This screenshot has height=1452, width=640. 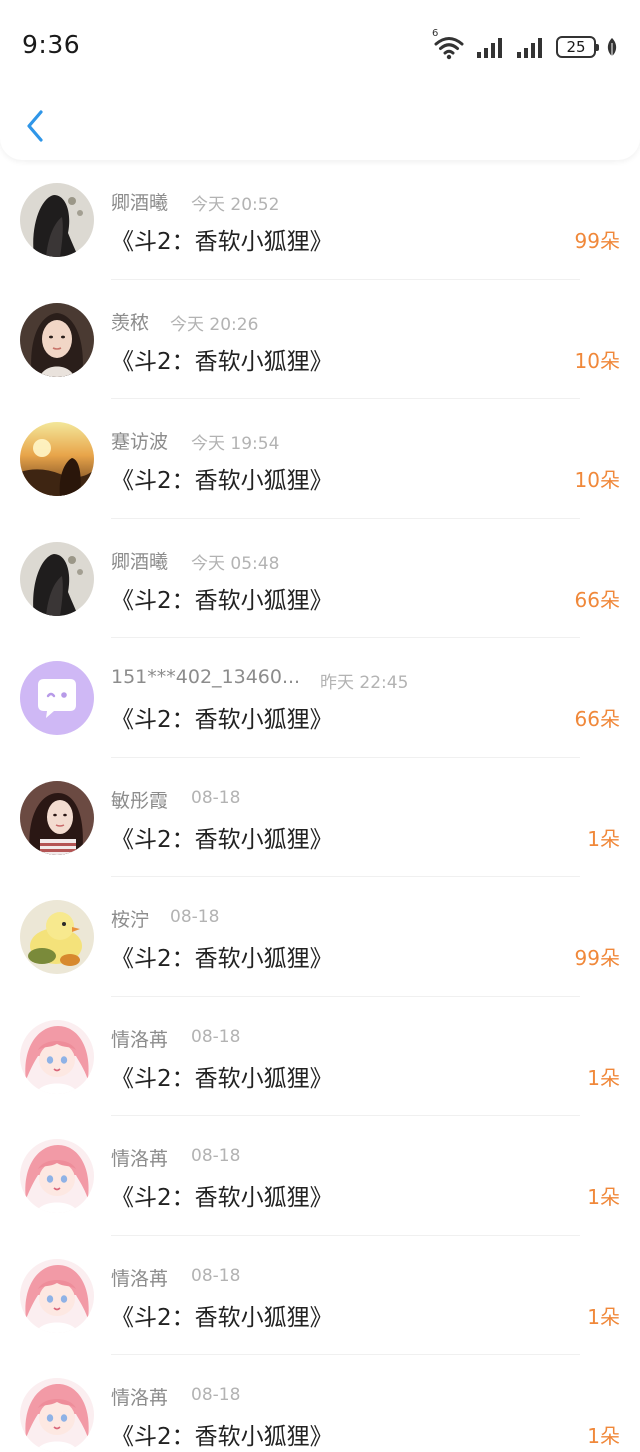 What do you see at coordinates (235, 563) in the screenshot?
I see `timestamp: 今天 05:48` at bounding box center [235, 563].